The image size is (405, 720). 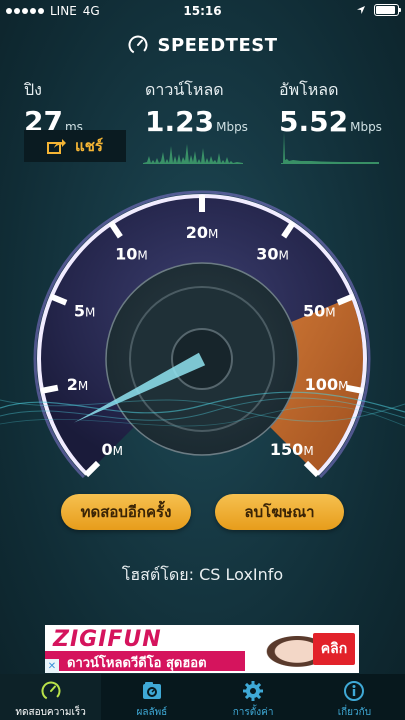 I want to click on share-button: แชร์, so click(x=75, y=146).